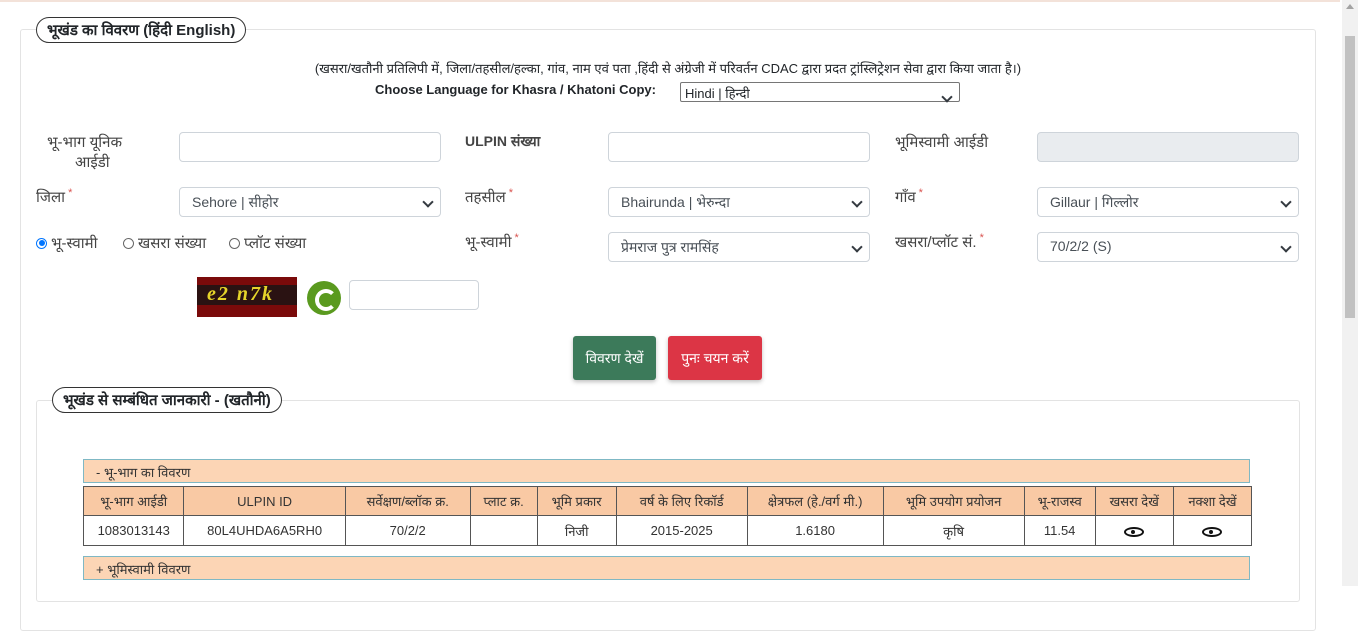 The width and height of the screenshot is (1358, 631). Describe the element at coordinates (739, 147) in the screenshot. I see `ulpin-input` at that location.